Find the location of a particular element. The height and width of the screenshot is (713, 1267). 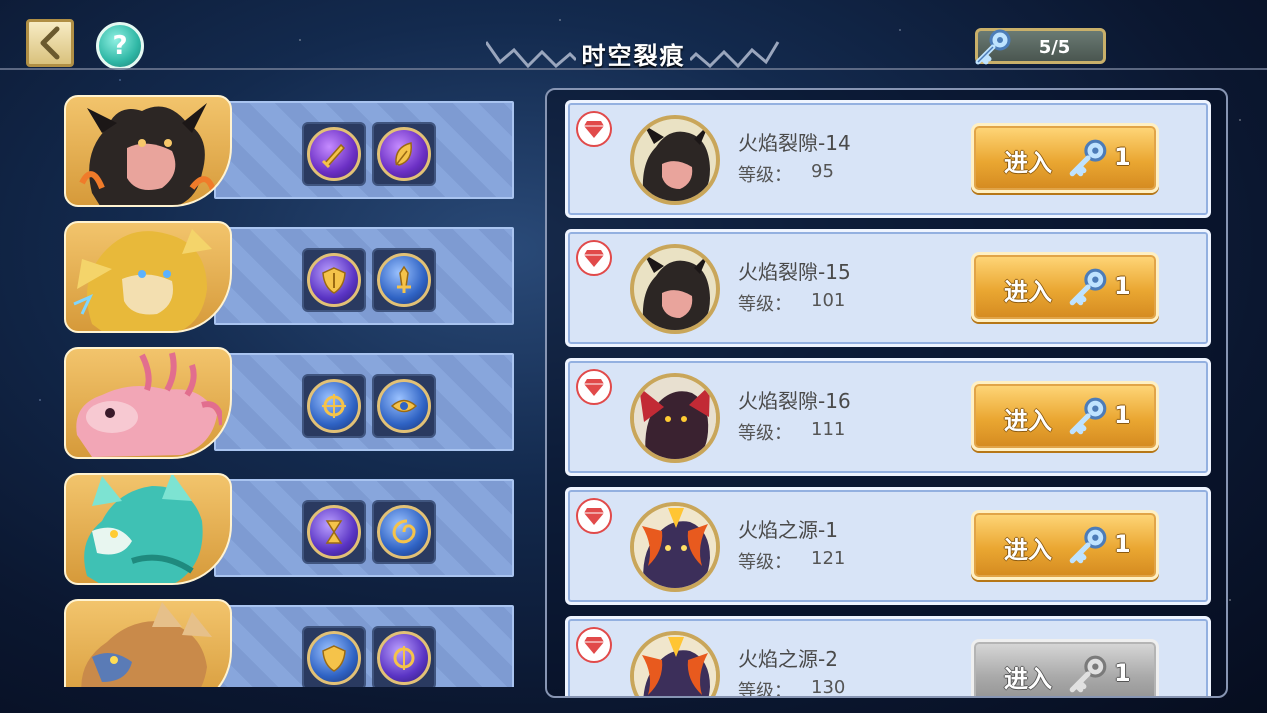

top-bar: ? 时空裂痕 5/5 is located at coordinates (633, 35).